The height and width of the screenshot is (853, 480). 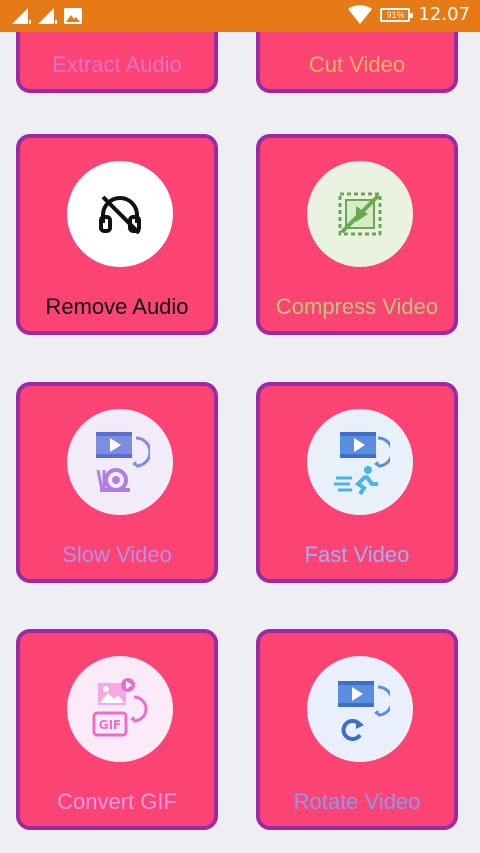 I want to click on convert-gif-label: Convert GIF, so click(x=117, y=801).